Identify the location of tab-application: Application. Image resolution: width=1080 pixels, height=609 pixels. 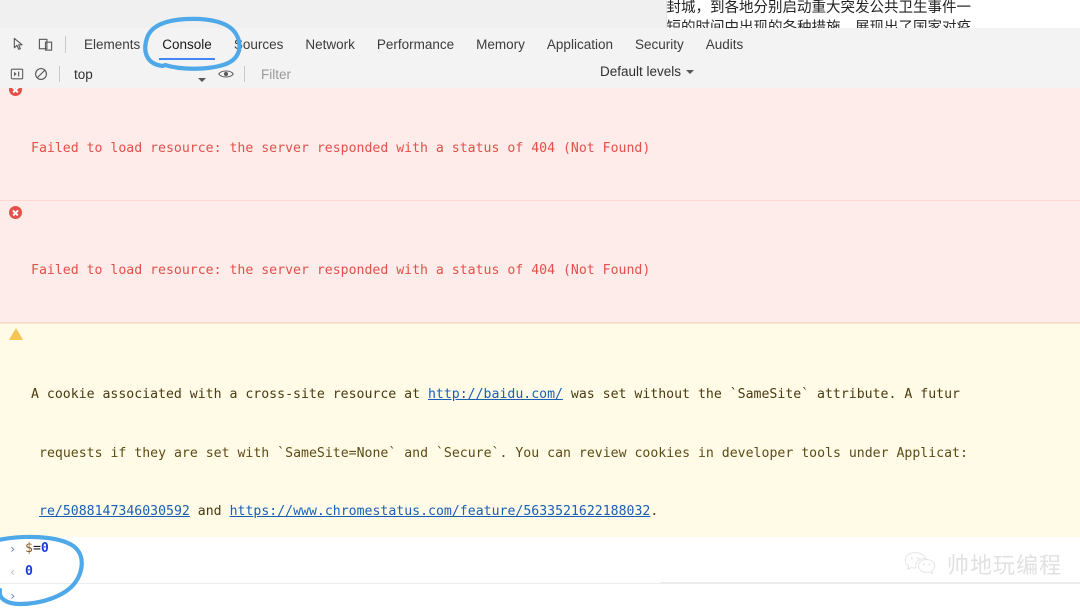
(580, 44).